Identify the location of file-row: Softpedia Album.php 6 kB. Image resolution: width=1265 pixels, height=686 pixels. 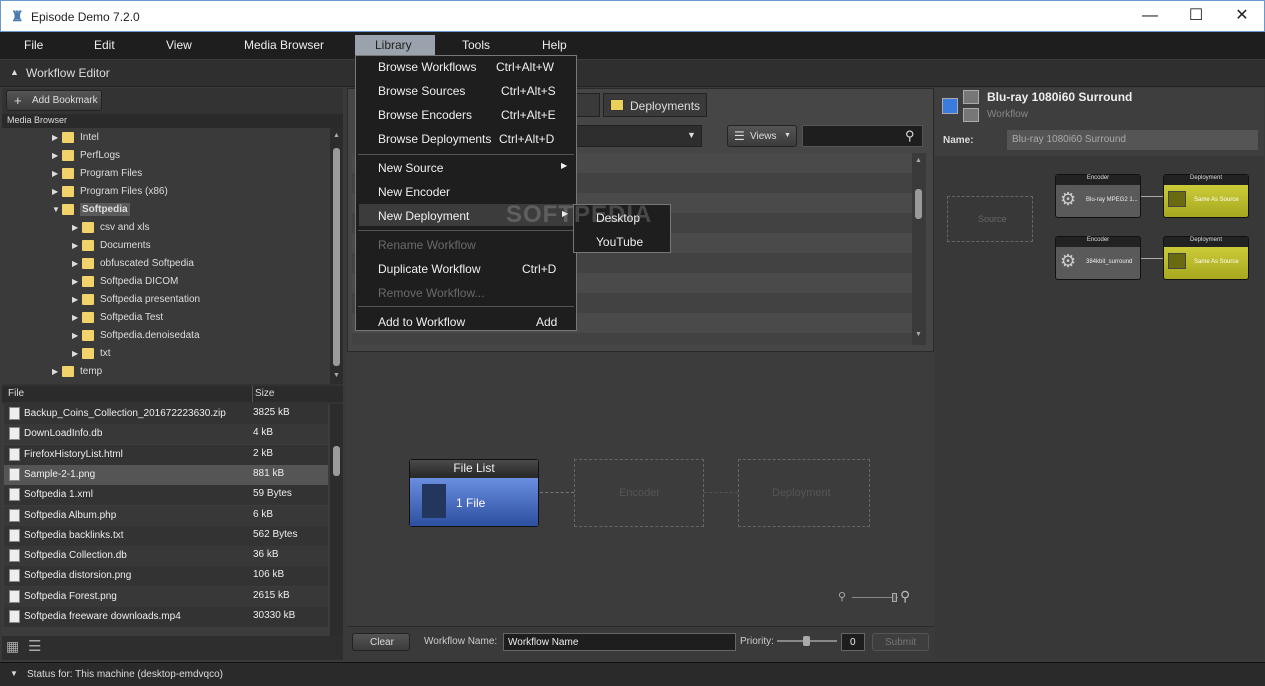
(166, 515).